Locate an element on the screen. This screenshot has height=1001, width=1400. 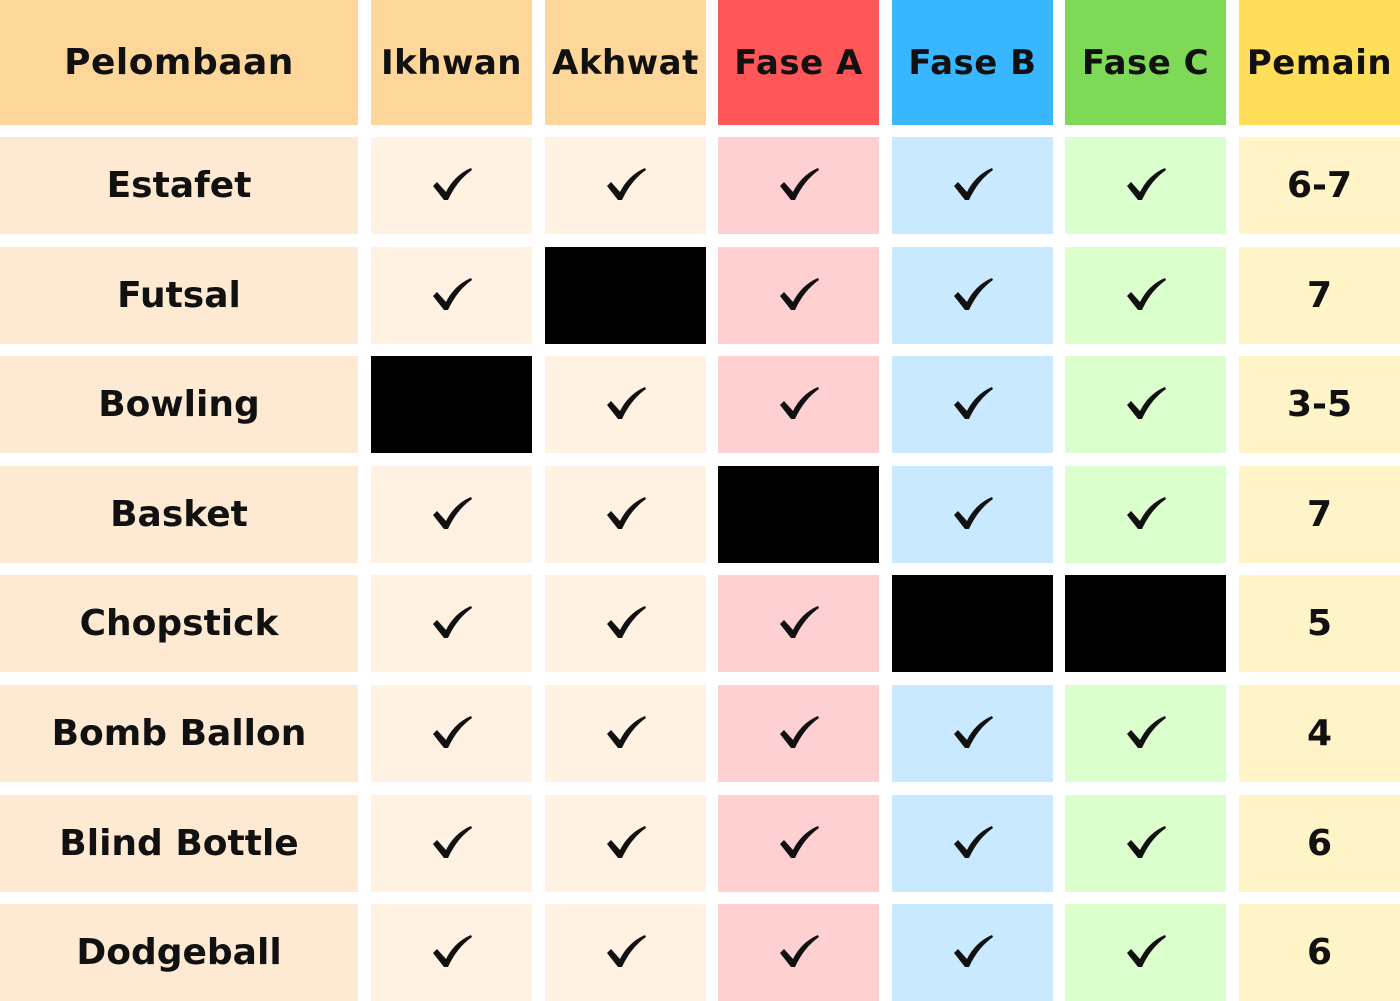
row-name-cell: Estafet is located at coordinates (179, 185).